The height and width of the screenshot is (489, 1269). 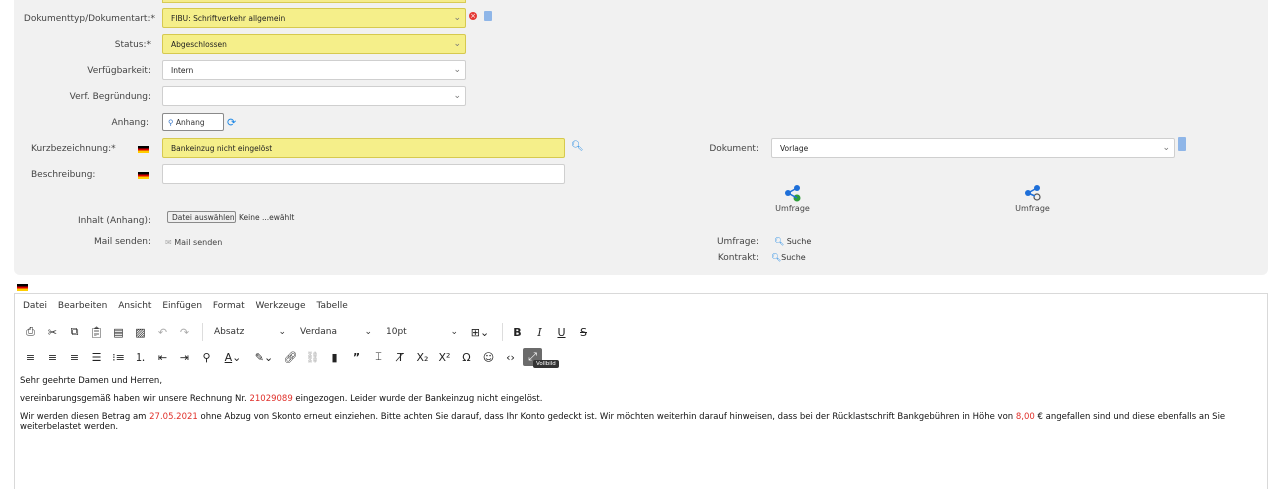 I want to click on menu-datei: Datei, so click(x=35, y=306).